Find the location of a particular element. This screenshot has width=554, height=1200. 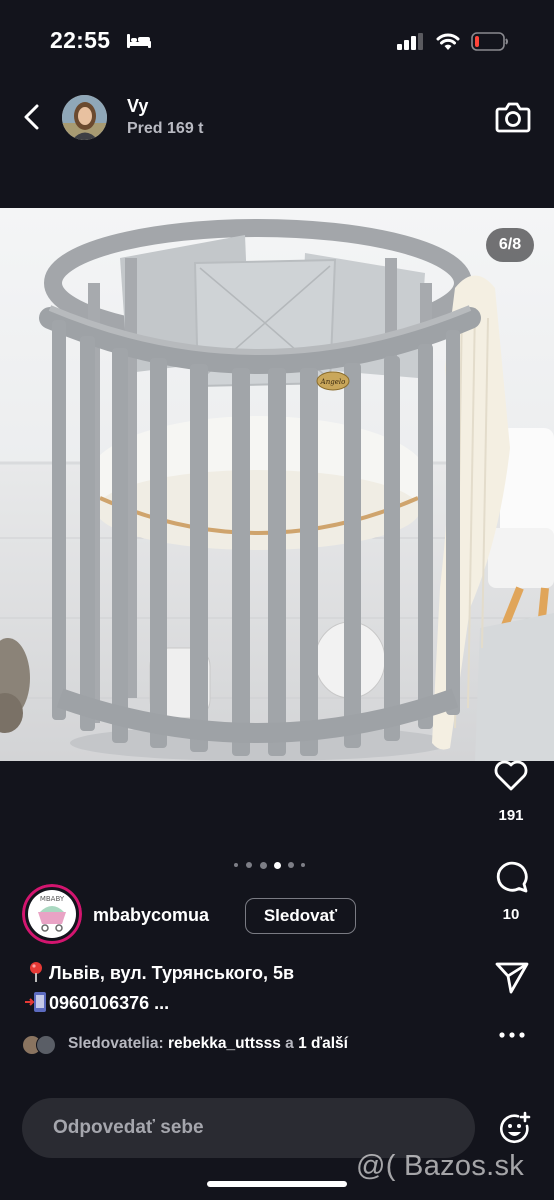

followers-connector: a is located at coordinates (289, 1043).